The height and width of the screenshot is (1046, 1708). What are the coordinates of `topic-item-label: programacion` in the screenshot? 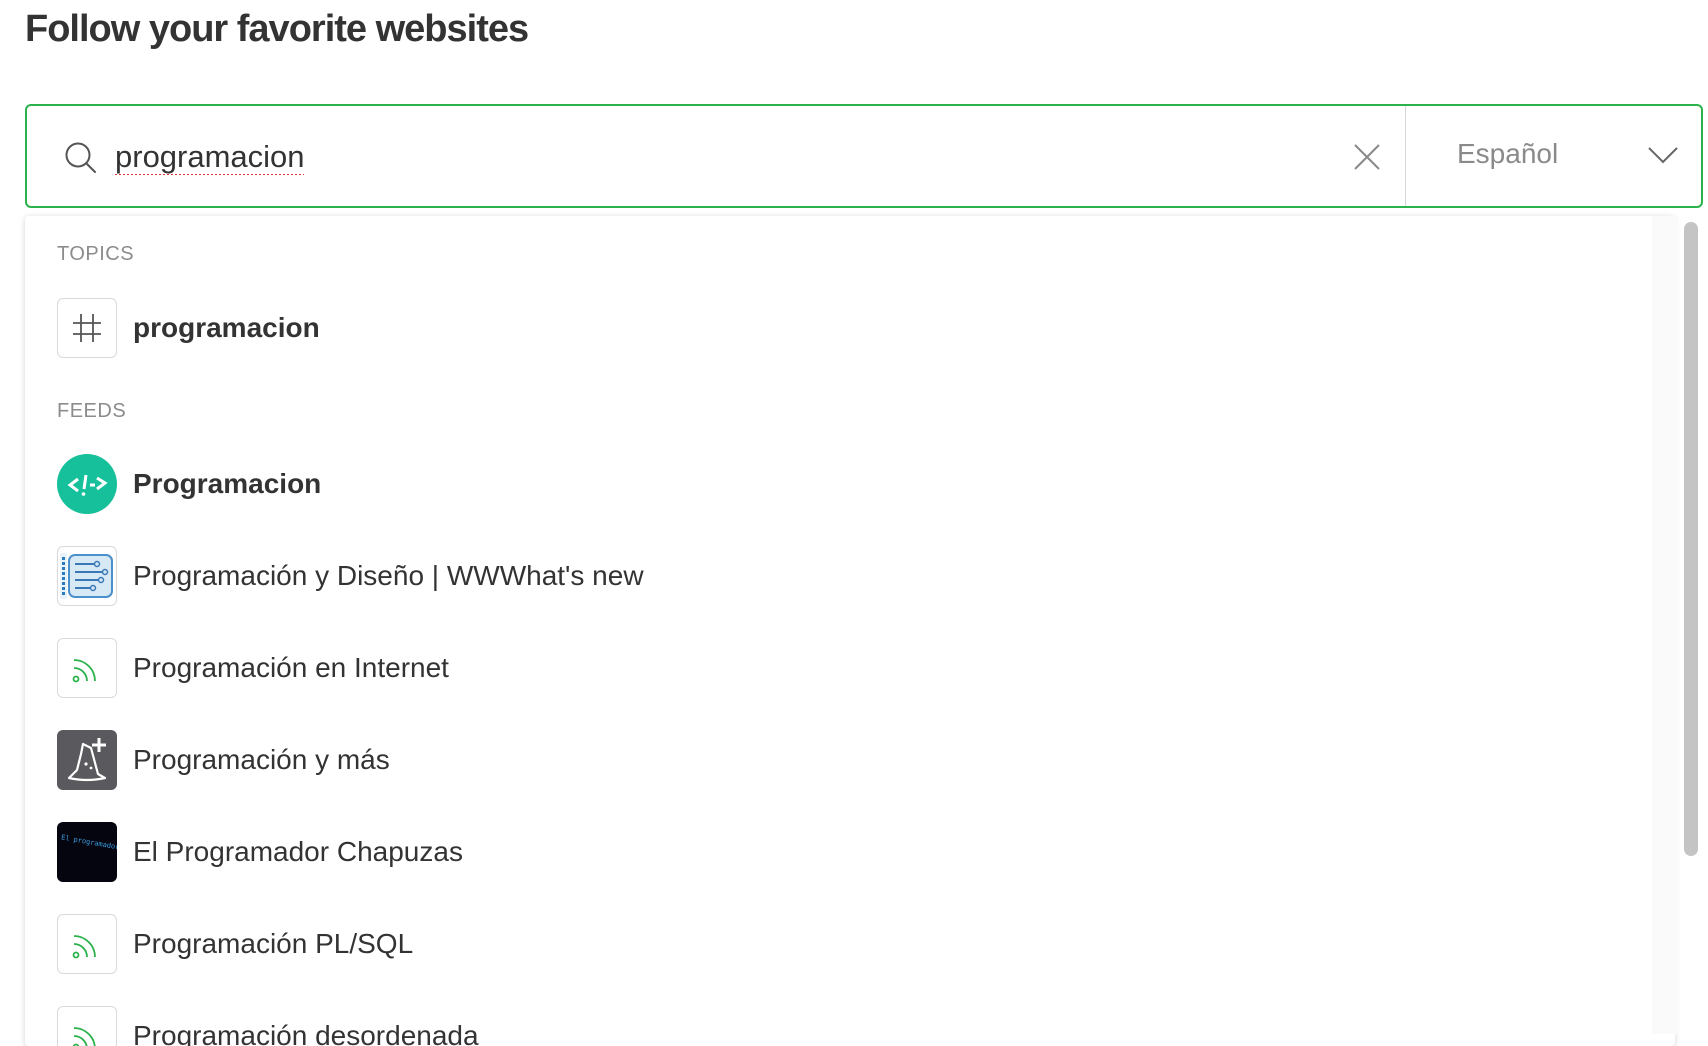 It's located at (226, 328).